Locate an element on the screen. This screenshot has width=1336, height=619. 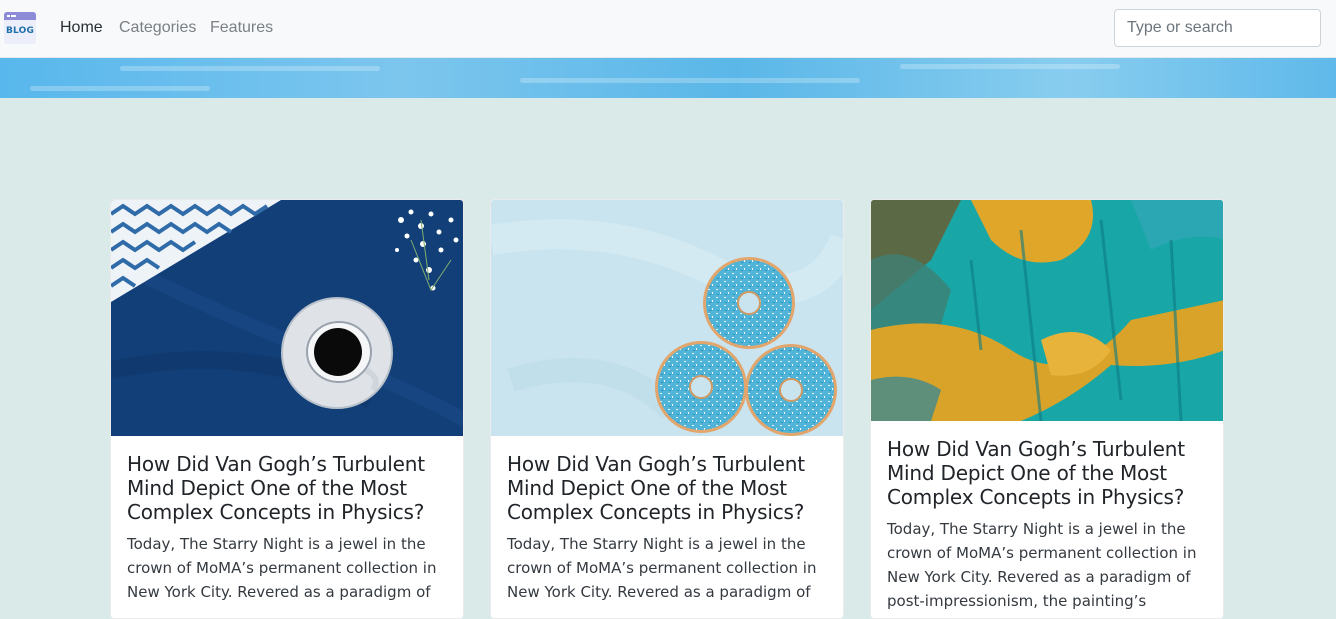
navbar: BLOG Home Categories Features is located at coordinates (668, 29).